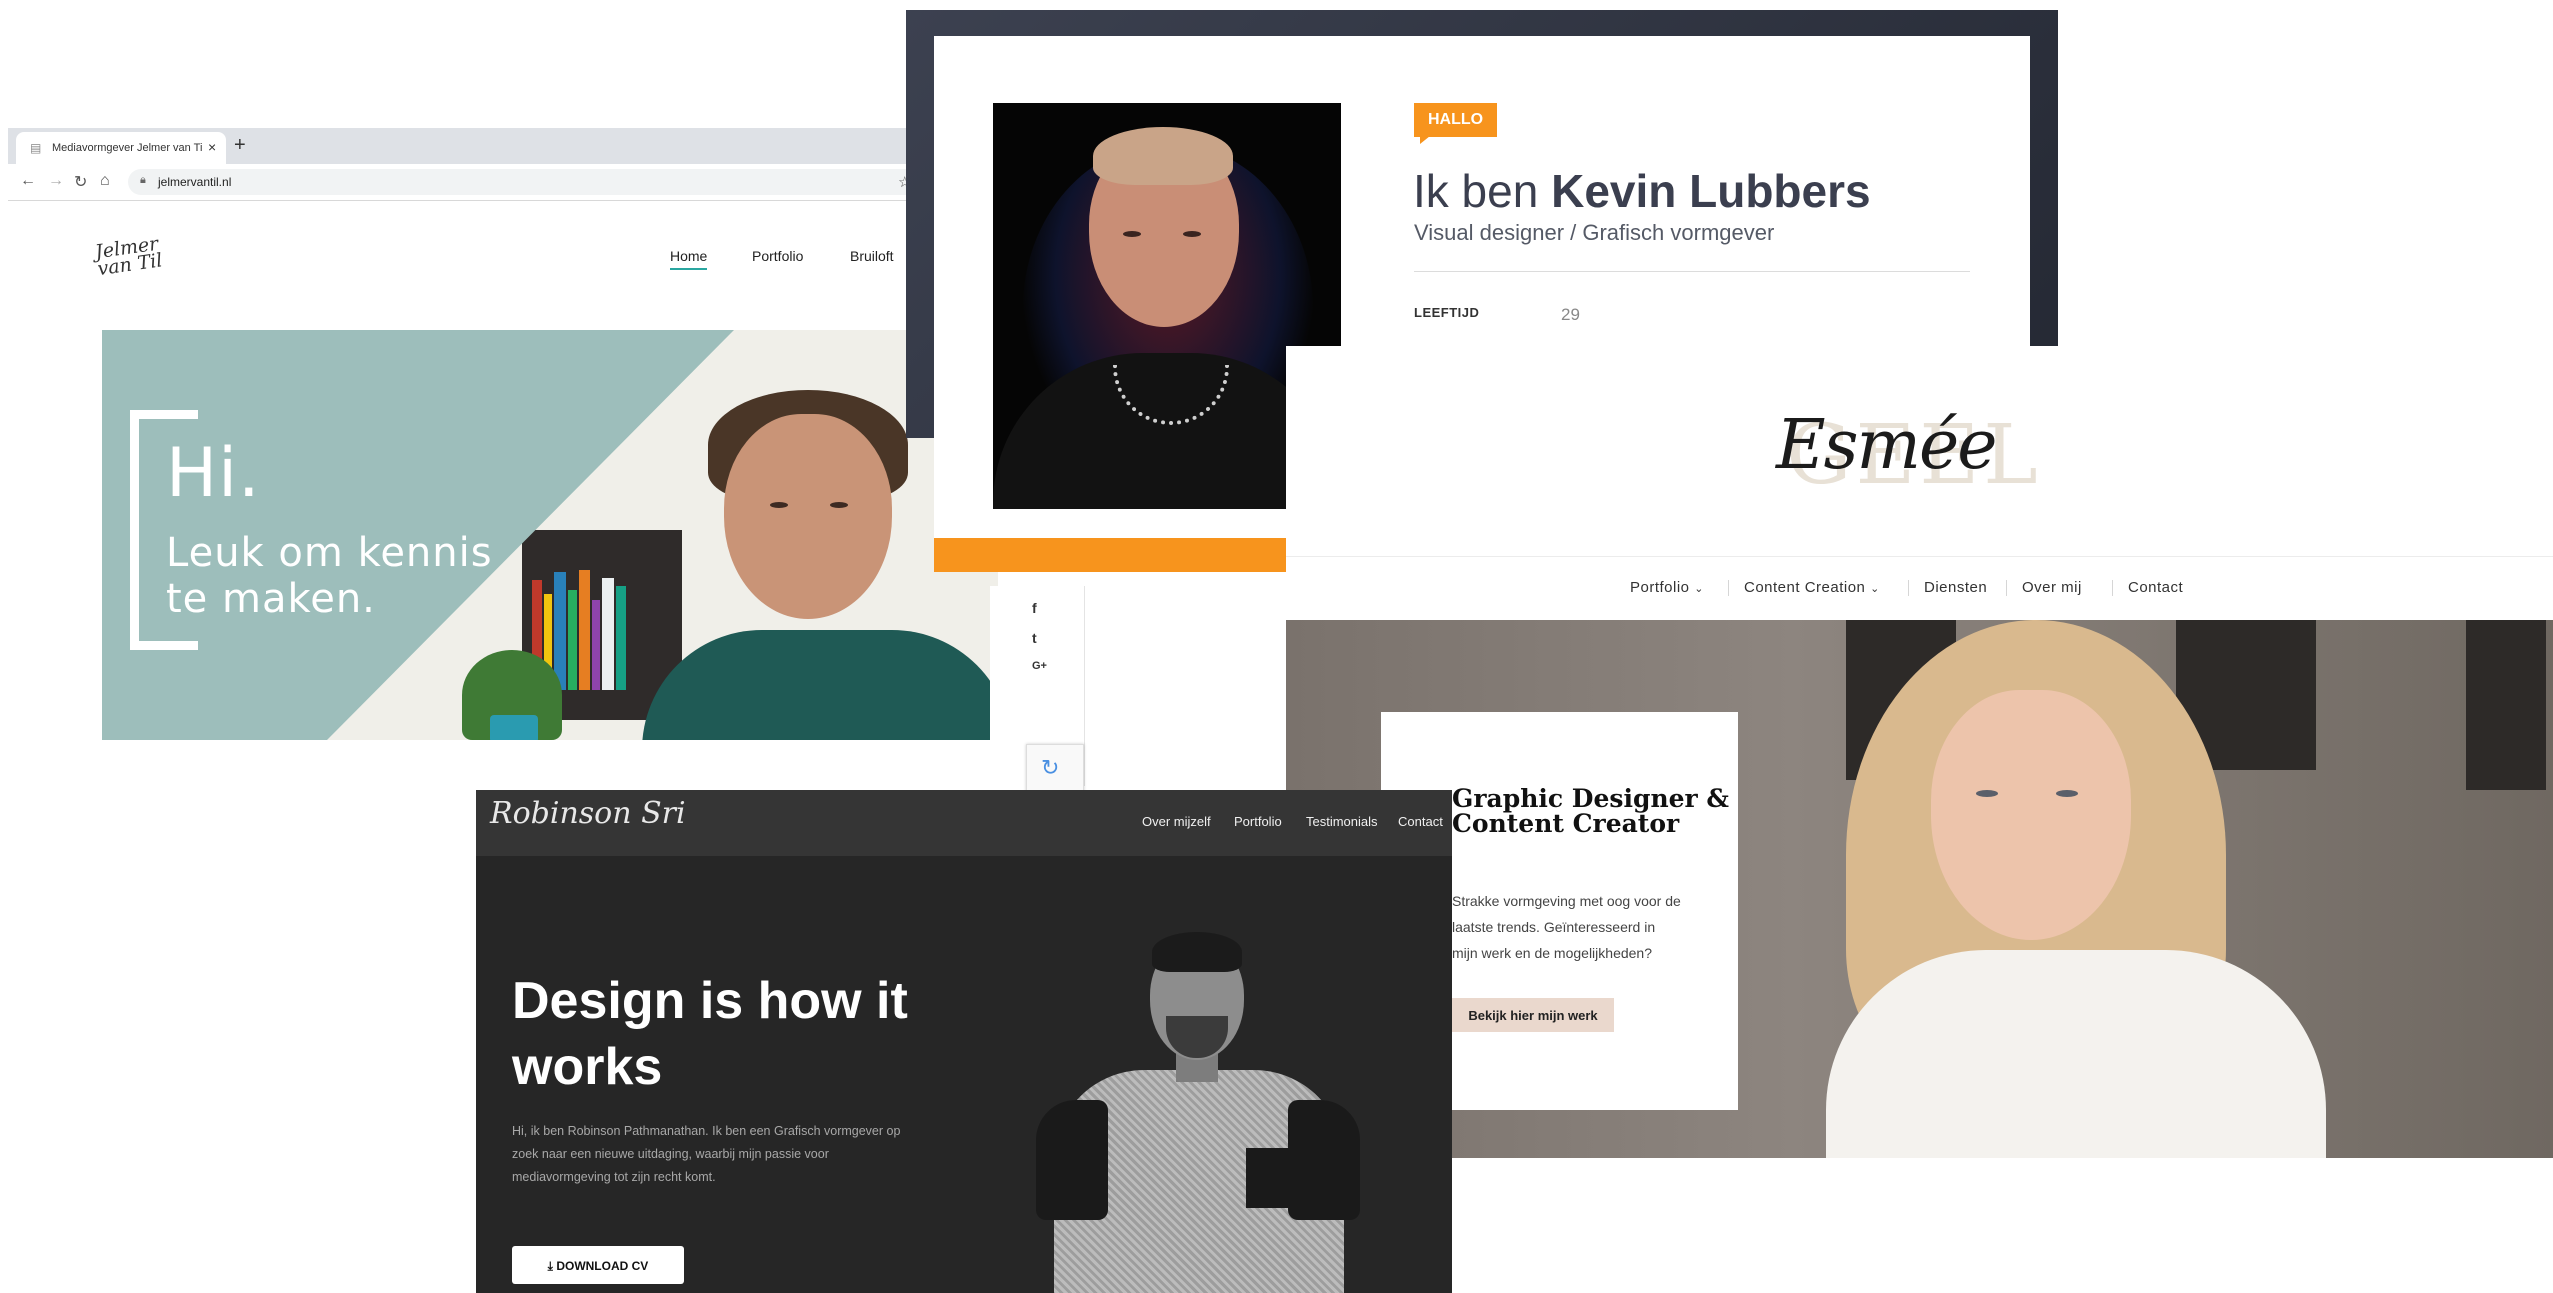  What do you see at coordinates (710, 1034) in the screenshot?
I see `robinson-headline: Design is how it works` at bounding box center [710, 1034].